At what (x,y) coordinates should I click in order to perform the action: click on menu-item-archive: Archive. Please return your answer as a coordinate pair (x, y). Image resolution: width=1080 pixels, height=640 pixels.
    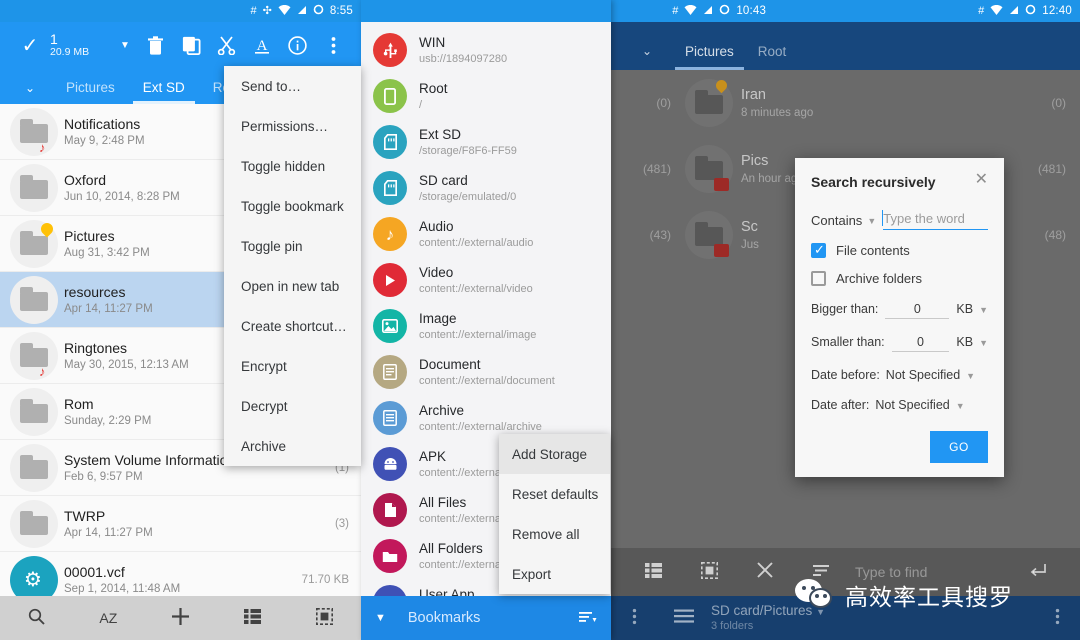
    Looking at the image, I should click on (292, 446).